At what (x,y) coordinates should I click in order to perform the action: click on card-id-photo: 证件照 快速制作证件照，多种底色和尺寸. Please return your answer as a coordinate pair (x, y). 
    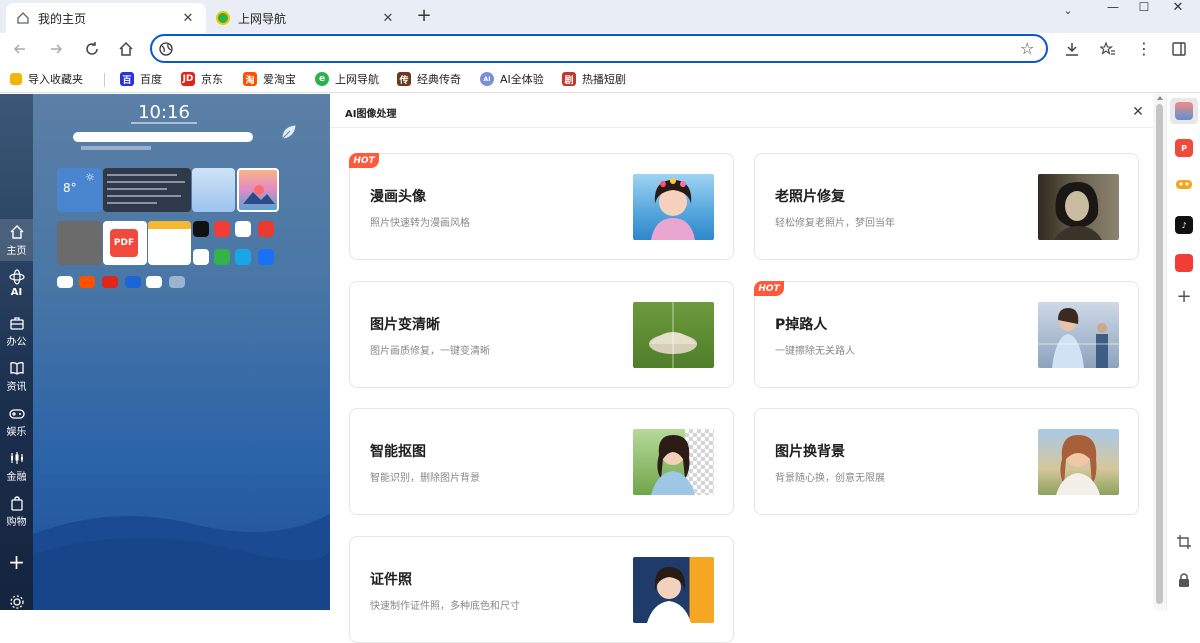
    Looking at the image, I should click on (541, 589).